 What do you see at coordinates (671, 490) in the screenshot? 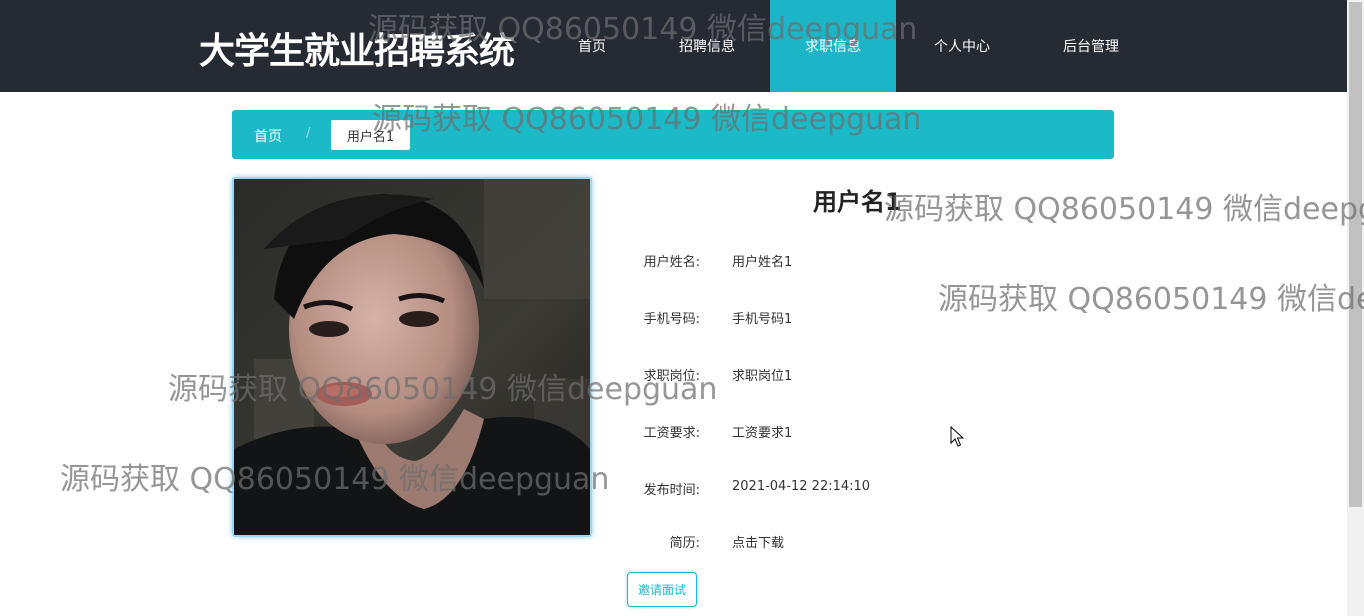
I see `field-label-publish-time: 发布时间:` at bounding box center [671, 490].